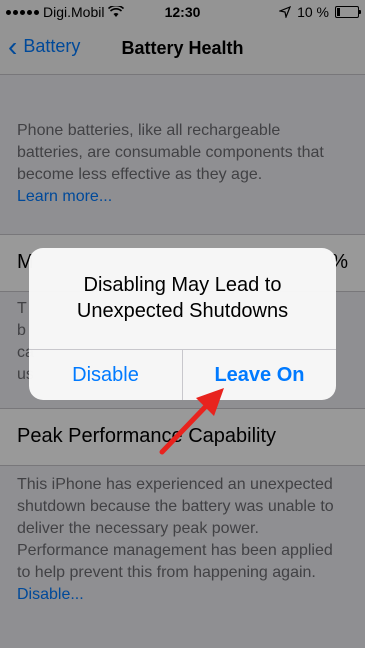 This screenshot has height=648, width=365. Describe the element at coordinates (105, 375) in the screenshot. I see `disable-button: Disable` at that location.